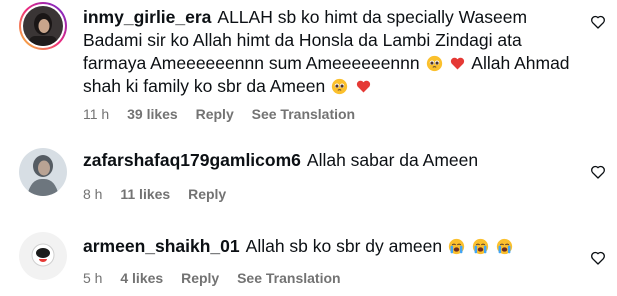 The width and height of the screenshot is (617, 296). Describe the element at coordinates (92, 194) in the screenshot. I see `comment-time: 8 h` at that location.